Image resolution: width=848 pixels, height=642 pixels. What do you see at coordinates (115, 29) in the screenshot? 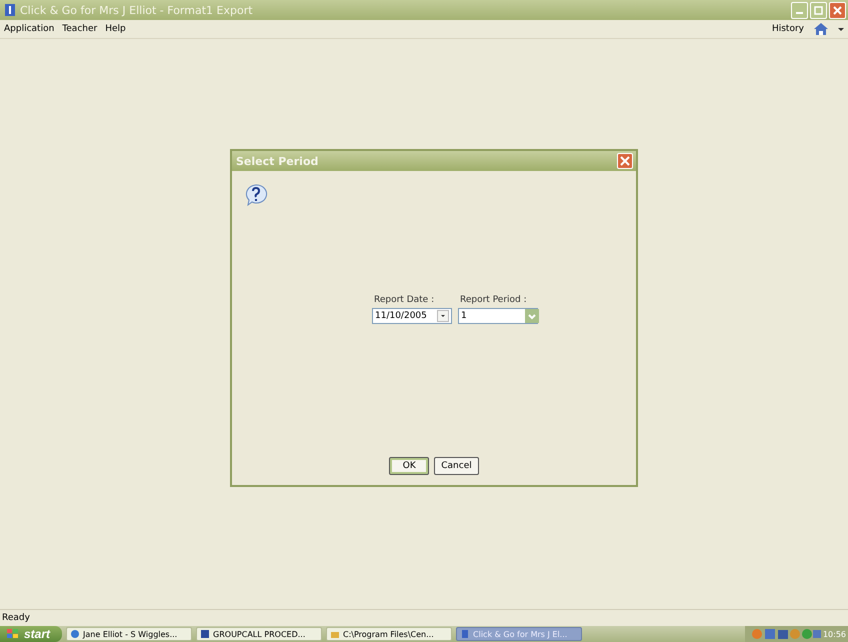
I see `menu-item: Help` at bounding box center [115, 29].